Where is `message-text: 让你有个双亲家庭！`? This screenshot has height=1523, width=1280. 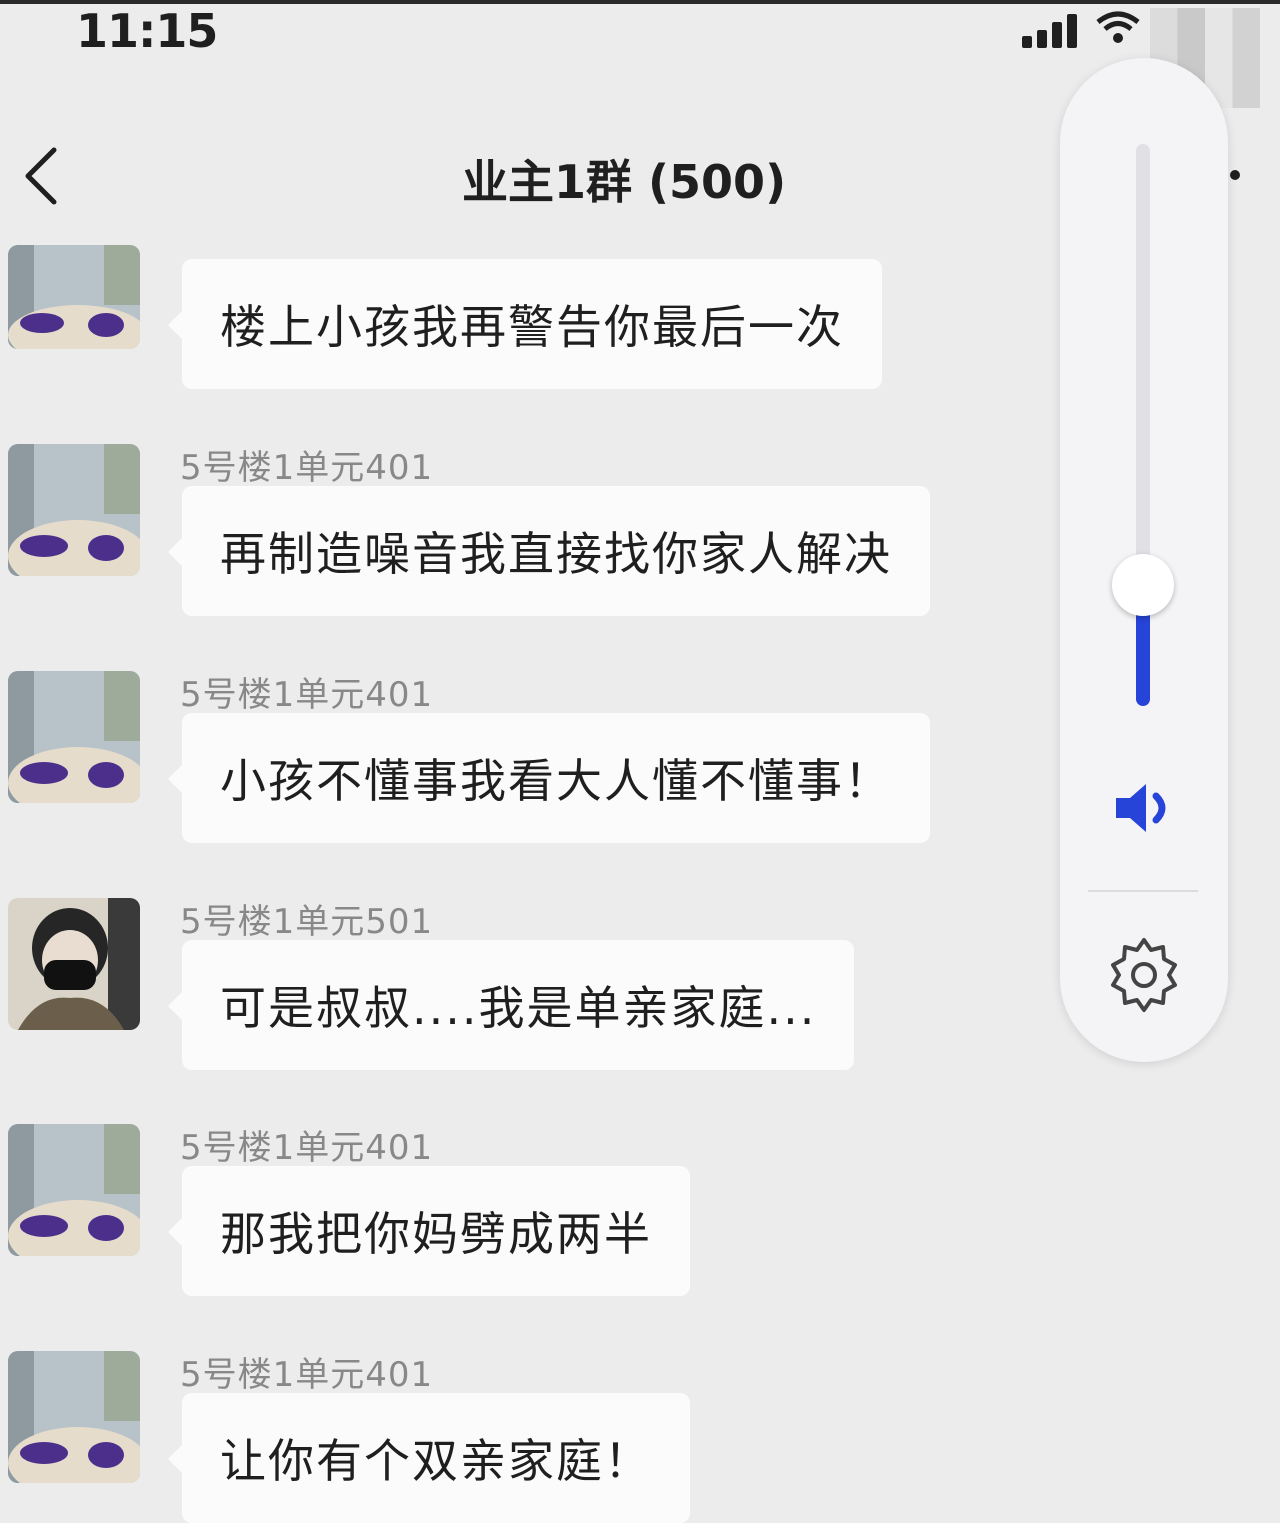 message-text: 让你有个双亲家庭！ is located at coordinates (436, 1461).